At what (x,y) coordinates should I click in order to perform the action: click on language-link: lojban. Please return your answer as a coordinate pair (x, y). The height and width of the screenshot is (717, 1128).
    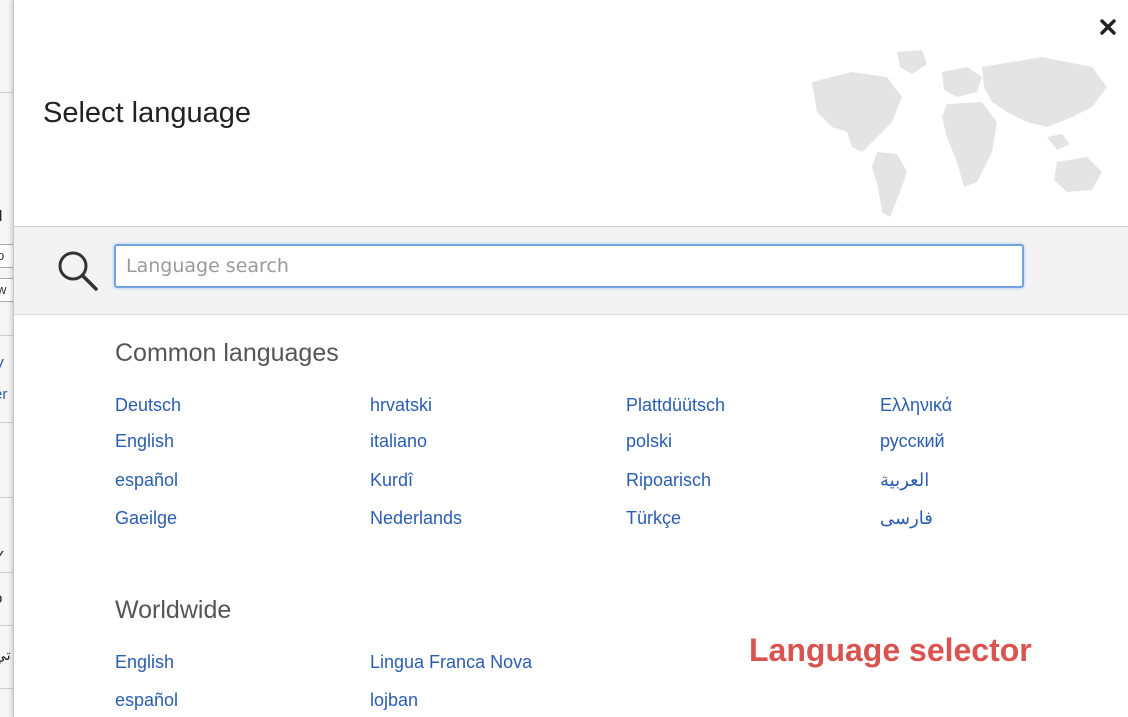
    Looking at the image, I should click on (394, 700).